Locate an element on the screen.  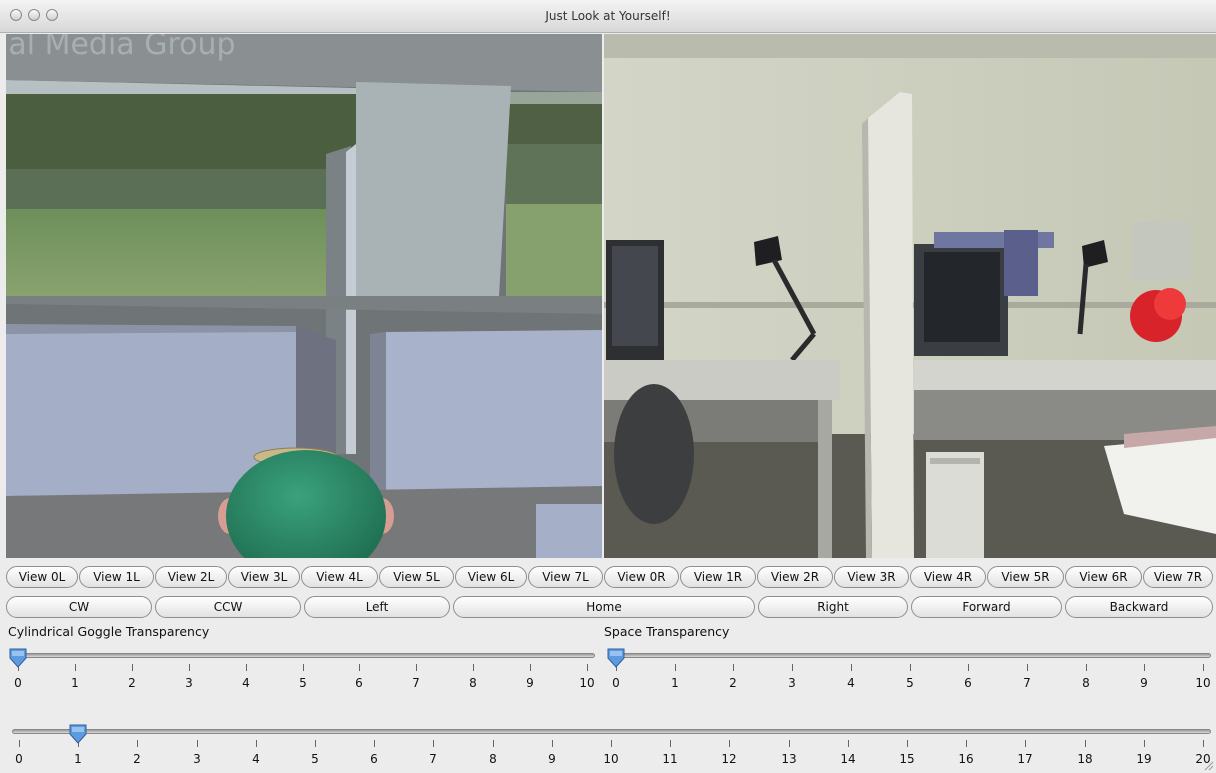
rotate-cw-button: CW is located at coordinates (79, 607).